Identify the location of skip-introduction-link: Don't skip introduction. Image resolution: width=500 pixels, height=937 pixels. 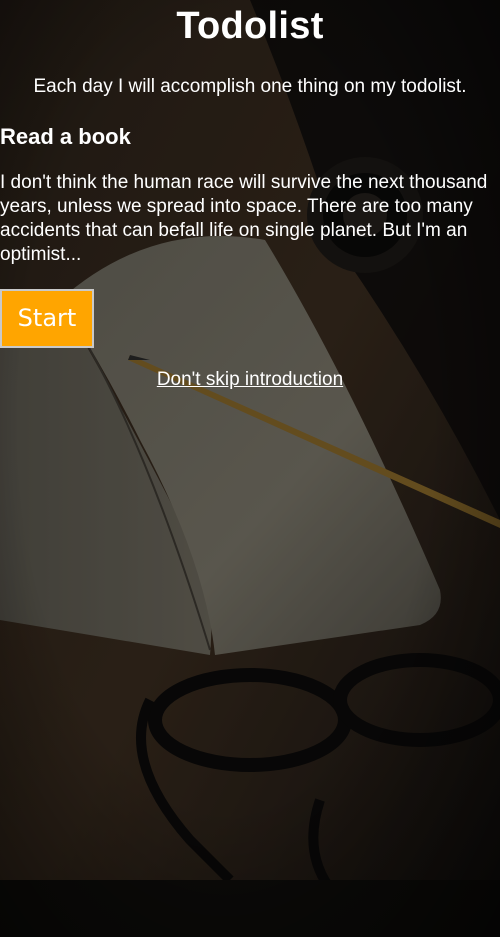
(250, 380).